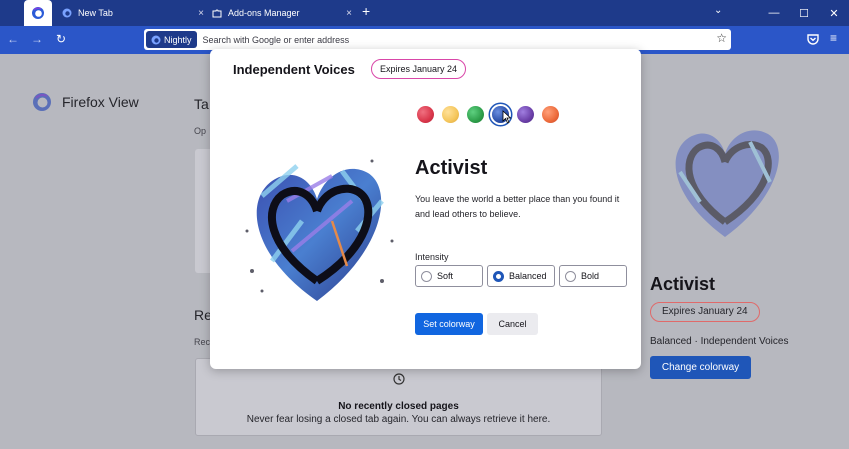 The image size is (849, 449). Describe the element at coordinates (475, 114) in the screenshot. I see `swatch-green` at that location.